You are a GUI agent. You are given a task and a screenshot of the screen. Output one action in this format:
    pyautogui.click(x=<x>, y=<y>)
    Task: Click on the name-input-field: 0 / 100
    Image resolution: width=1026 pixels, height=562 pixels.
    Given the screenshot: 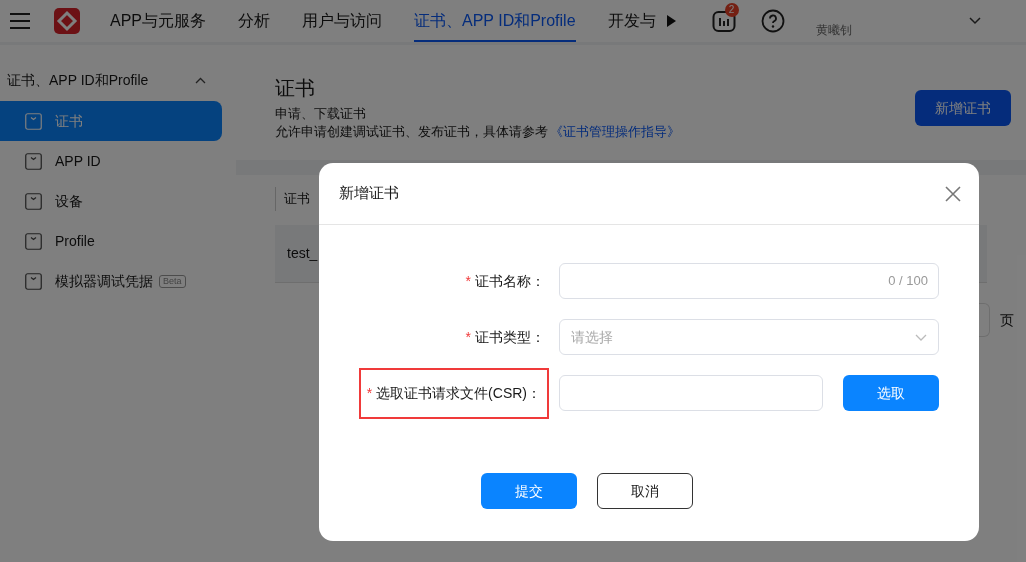 What is the action you would take?
    pyautogui.click(x=749, y=281)
    